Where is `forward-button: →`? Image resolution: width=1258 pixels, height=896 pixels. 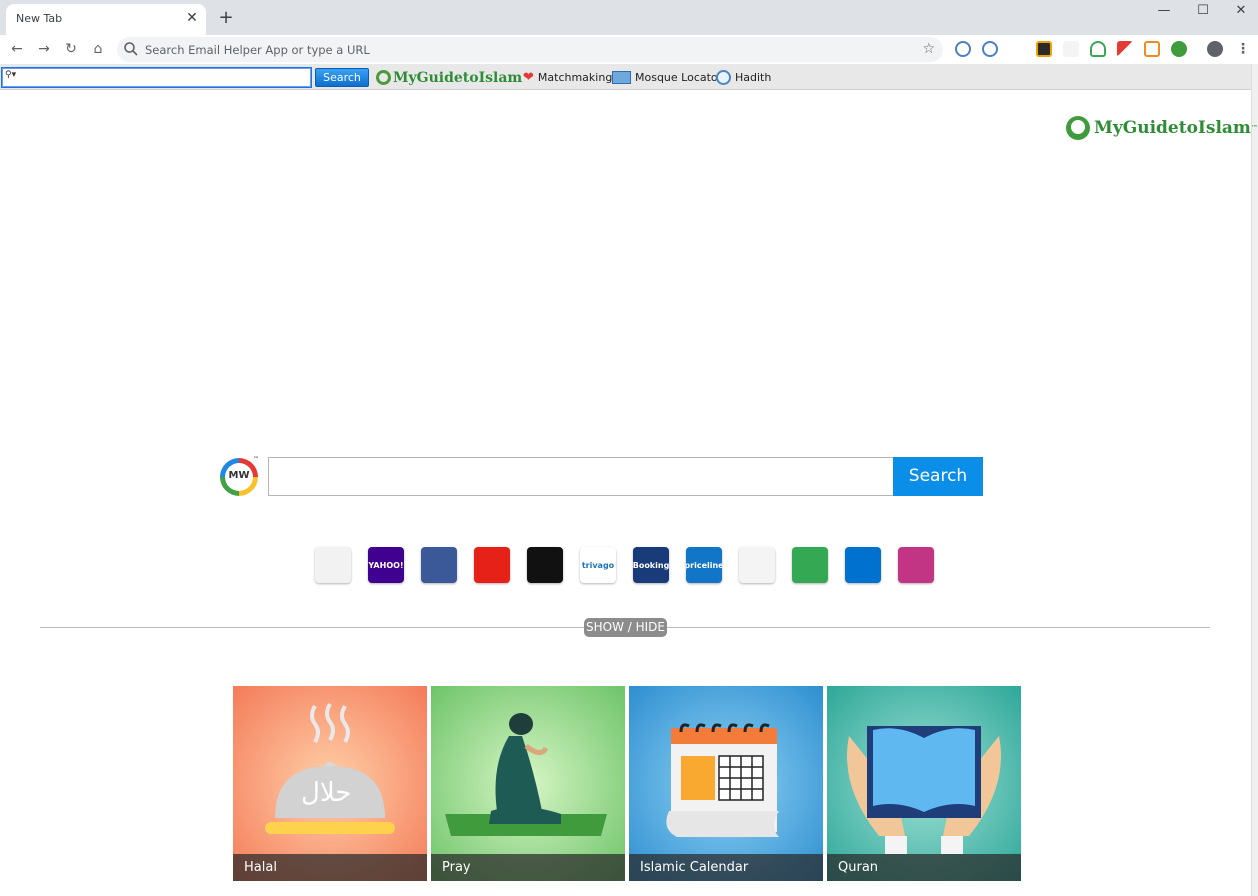 forward-button: → is located at coordinates (44, 50).